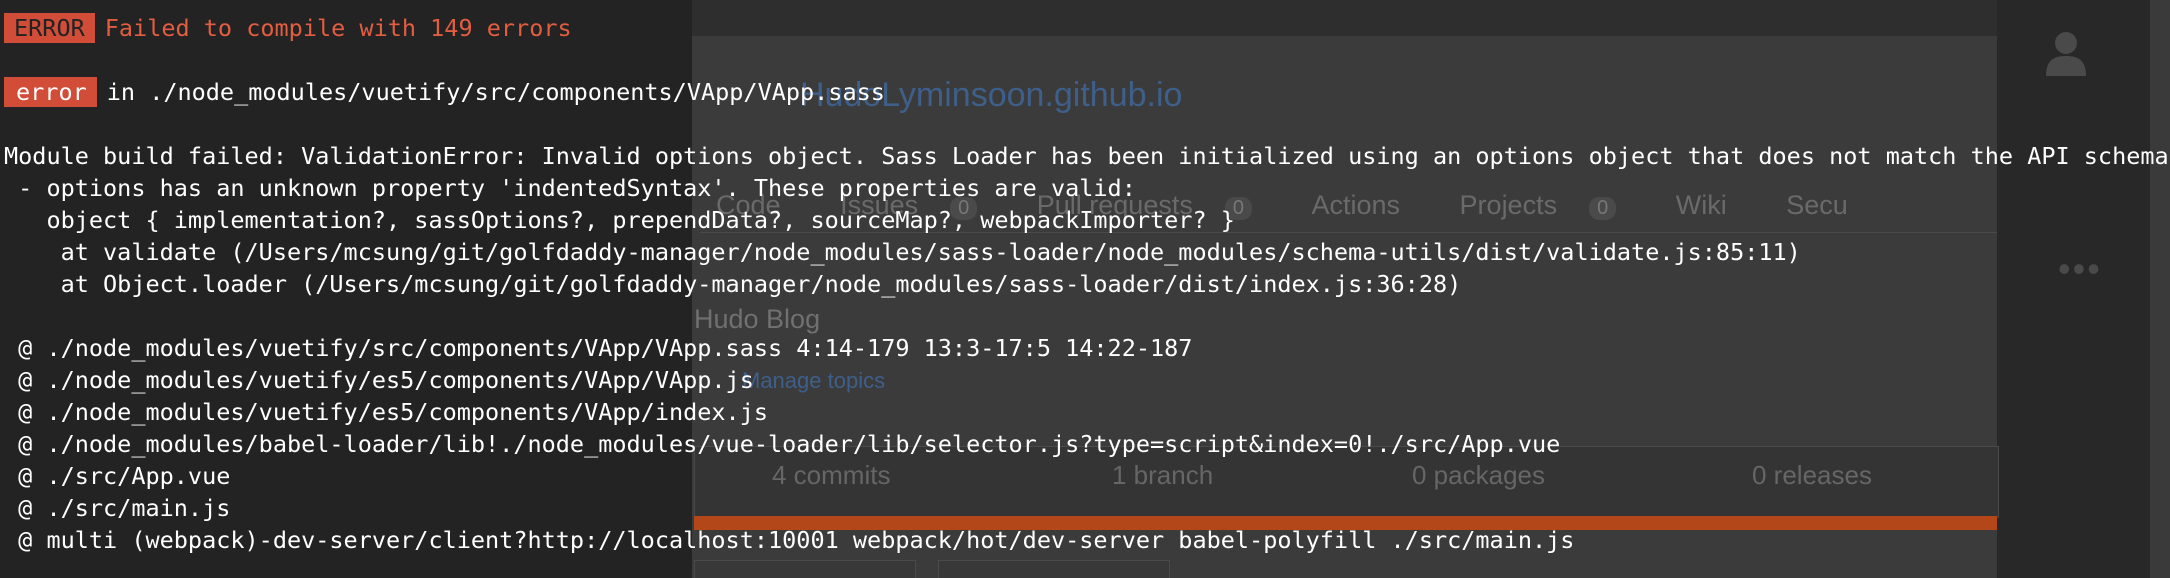 The height and width of the screenshot is (578, 2170). Describe the element at coordinates (117, 508) in the screenshot. I see `stack-line: @ ./src/main.js` at that location.